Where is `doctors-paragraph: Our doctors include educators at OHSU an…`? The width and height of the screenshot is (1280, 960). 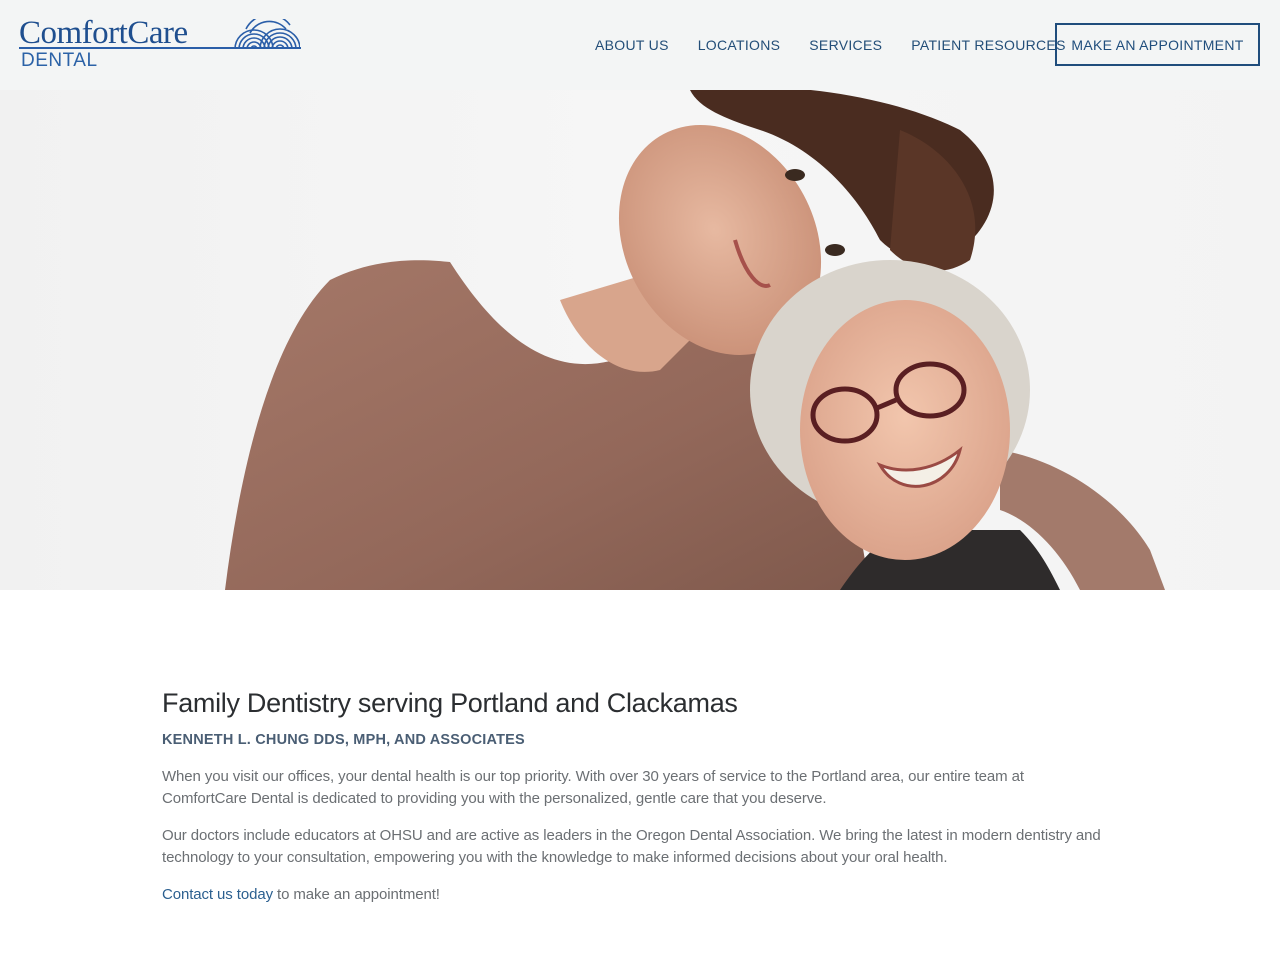
doctors-paragraph: Our doctors include educators at OHSU an… is located at coordinates (631, 846).